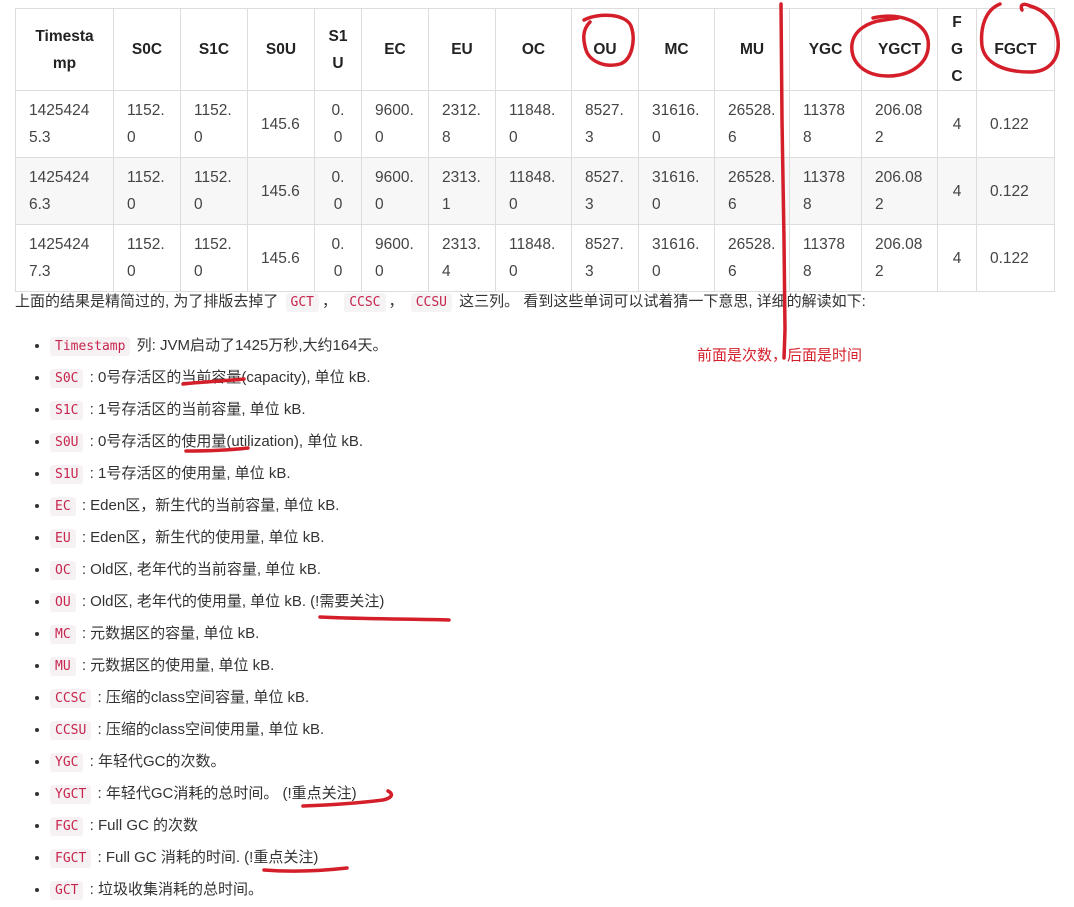  Describe the element at coordinates (1015, 49) in the screenshot. I see `col-header-fgct: FGCT` at that location.